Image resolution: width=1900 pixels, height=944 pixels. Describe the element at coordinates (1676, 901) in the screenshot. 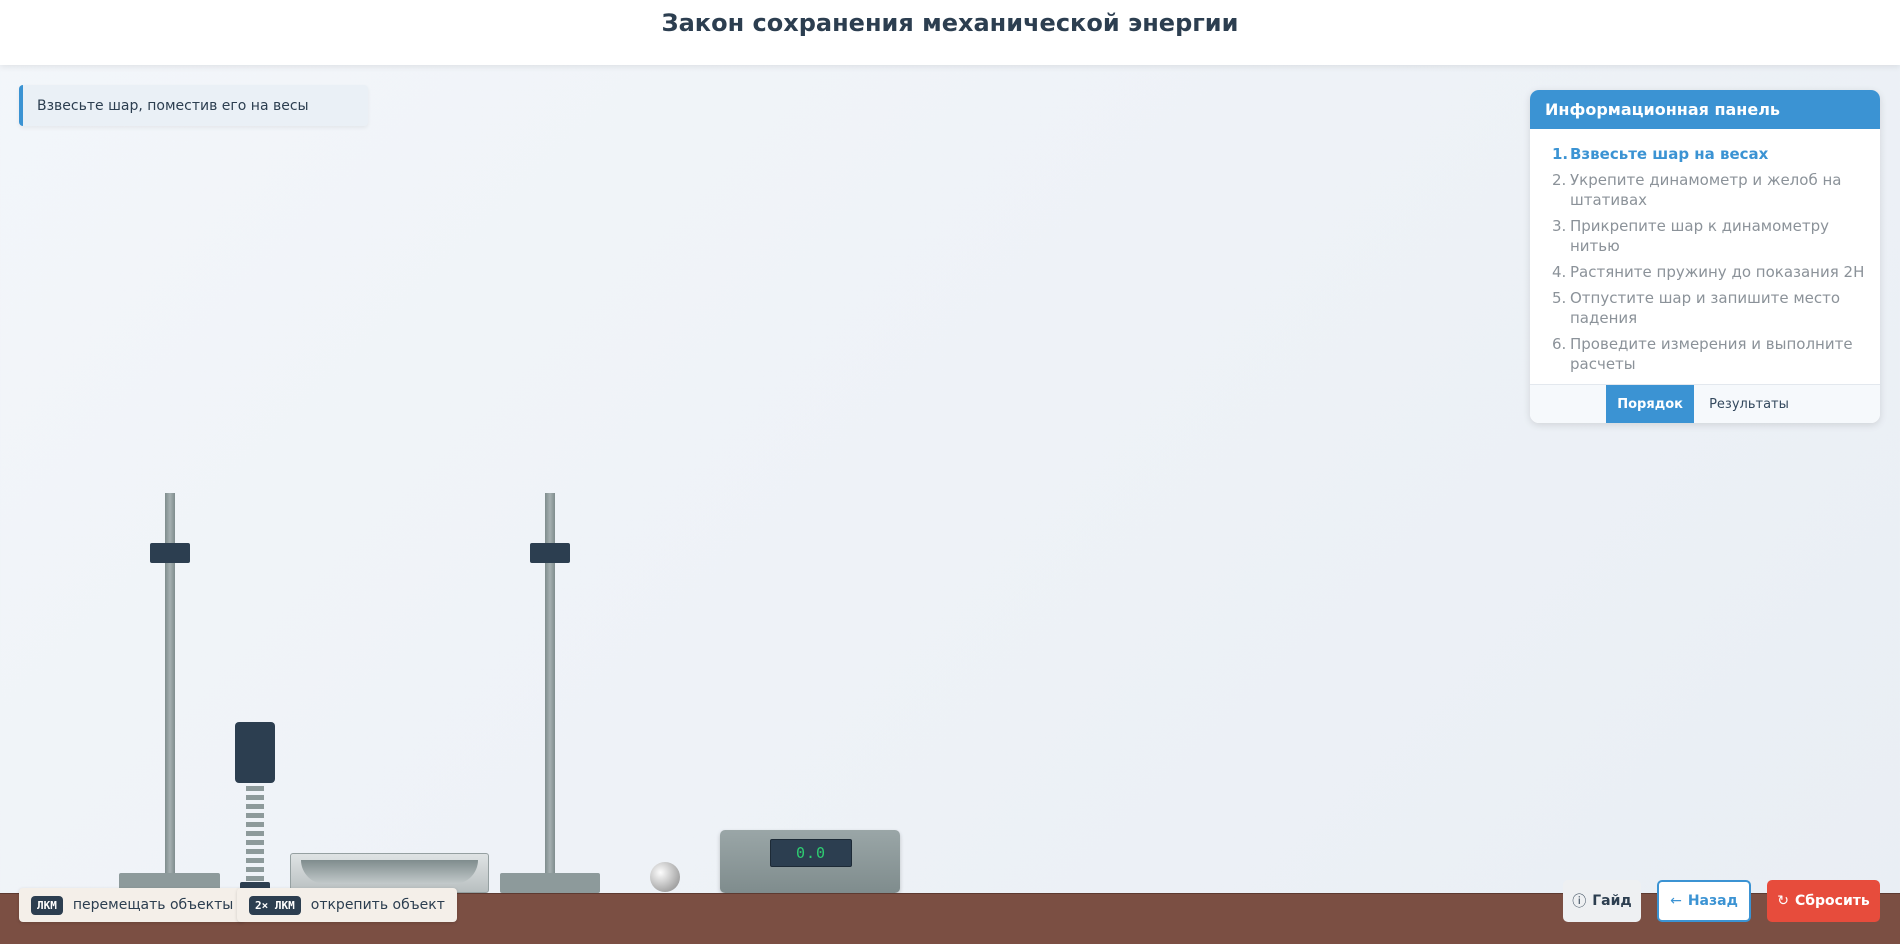

I see `arrow-left-icon: ←` at that location.